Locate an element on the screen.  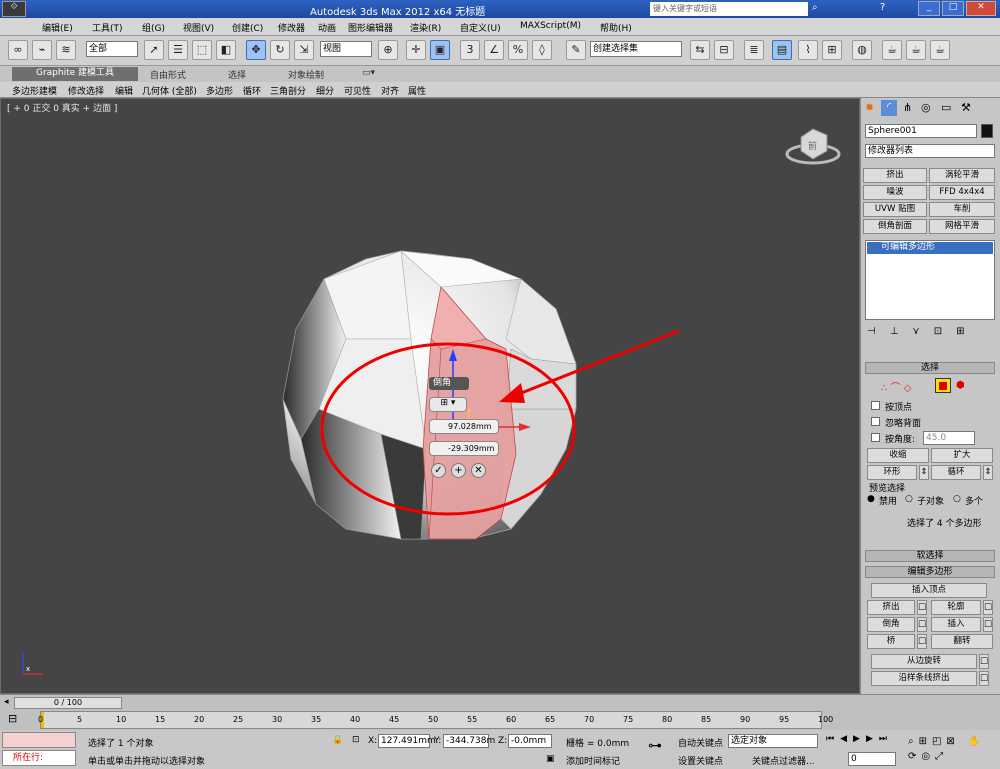
graphite-toggle-icon: ▤ is located at coordinates (782, 50).